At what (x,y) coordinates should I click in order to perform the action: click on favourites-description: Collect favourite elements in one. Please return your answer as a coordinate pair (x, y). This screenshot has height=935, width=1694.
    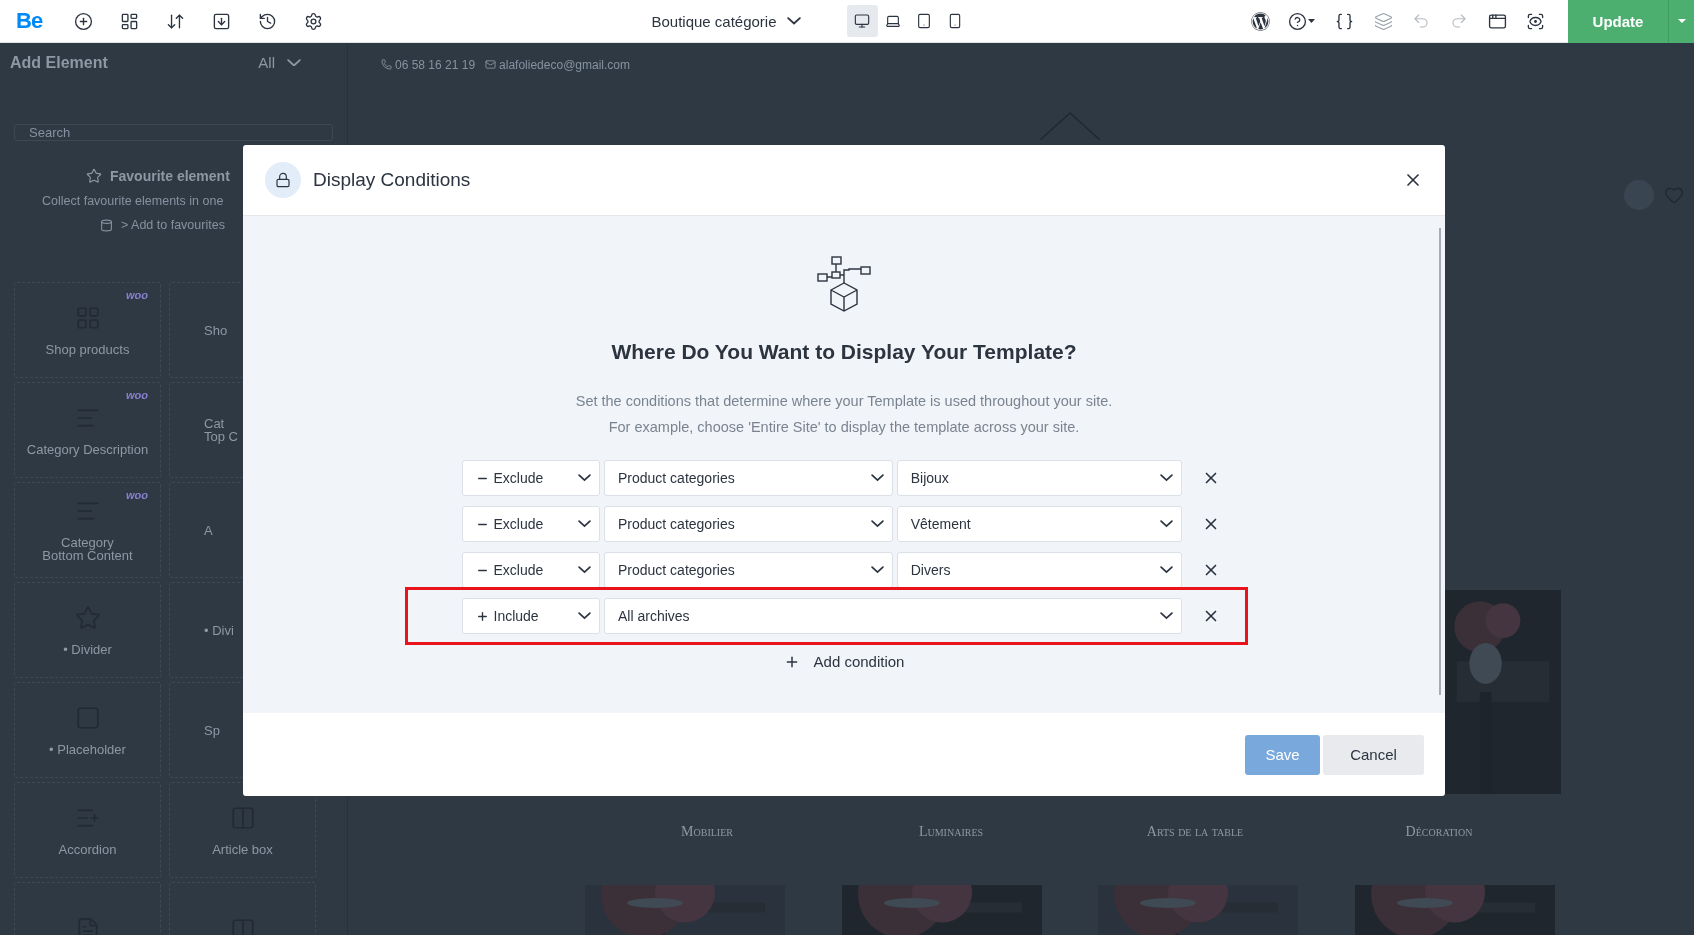
    Looking at the image, I should click on (133, 201).